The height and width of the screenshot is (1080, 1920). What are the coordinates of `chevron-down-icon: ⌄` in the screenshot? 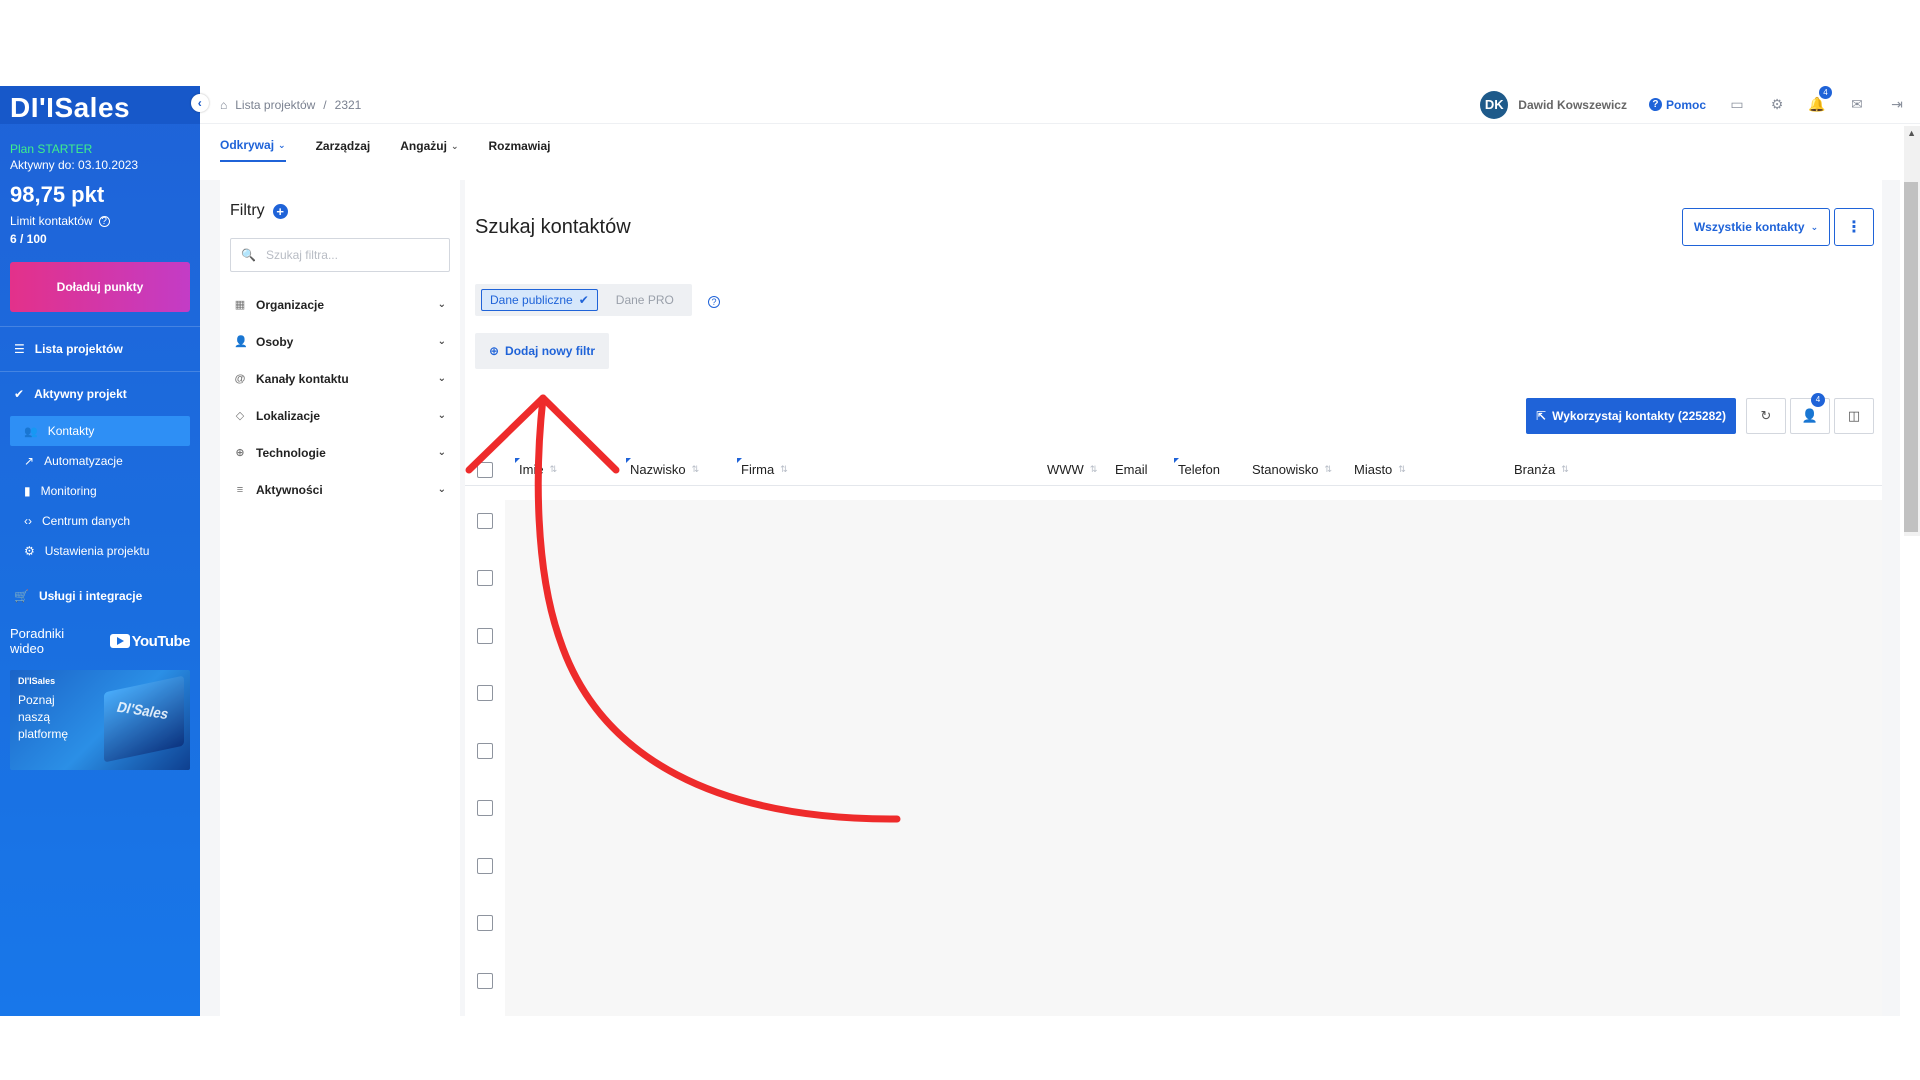 It's located at (441, 304).